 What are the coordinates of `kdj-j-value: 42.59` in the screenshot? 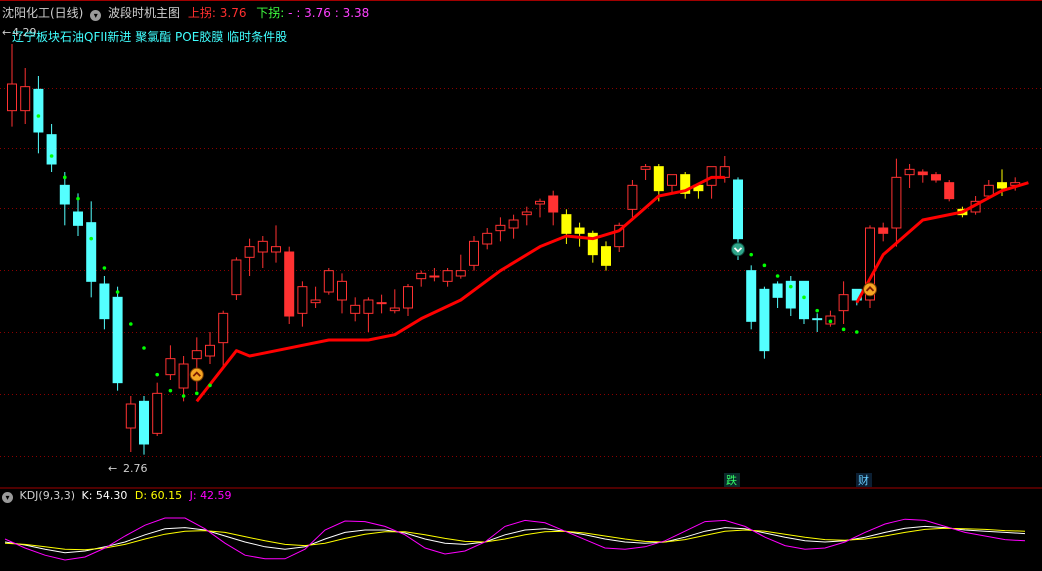 It's located at (216, 495).